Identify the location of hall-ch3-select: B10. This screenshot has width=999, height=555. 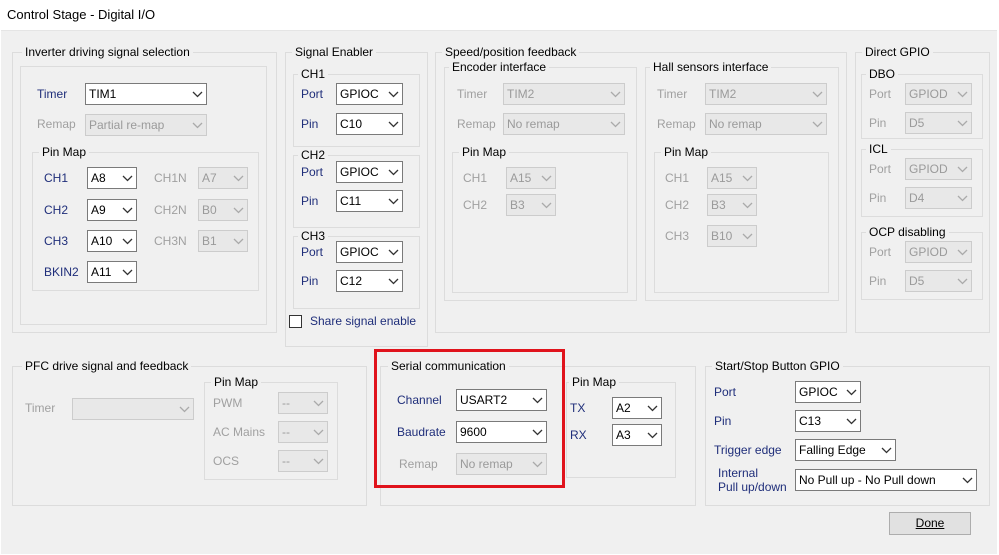
(732, 236).